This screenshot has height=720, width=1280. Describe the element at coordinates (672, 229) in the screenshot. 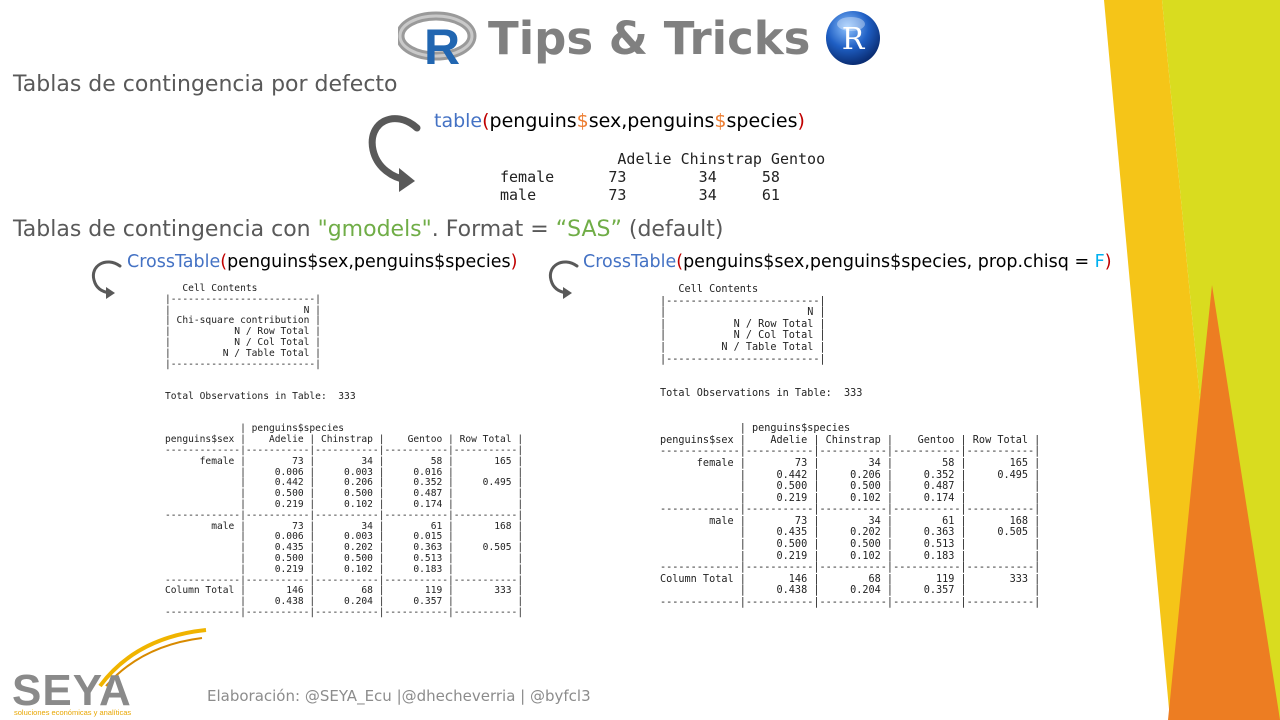

I see `section2-heading-suffix: (default)` at that location.